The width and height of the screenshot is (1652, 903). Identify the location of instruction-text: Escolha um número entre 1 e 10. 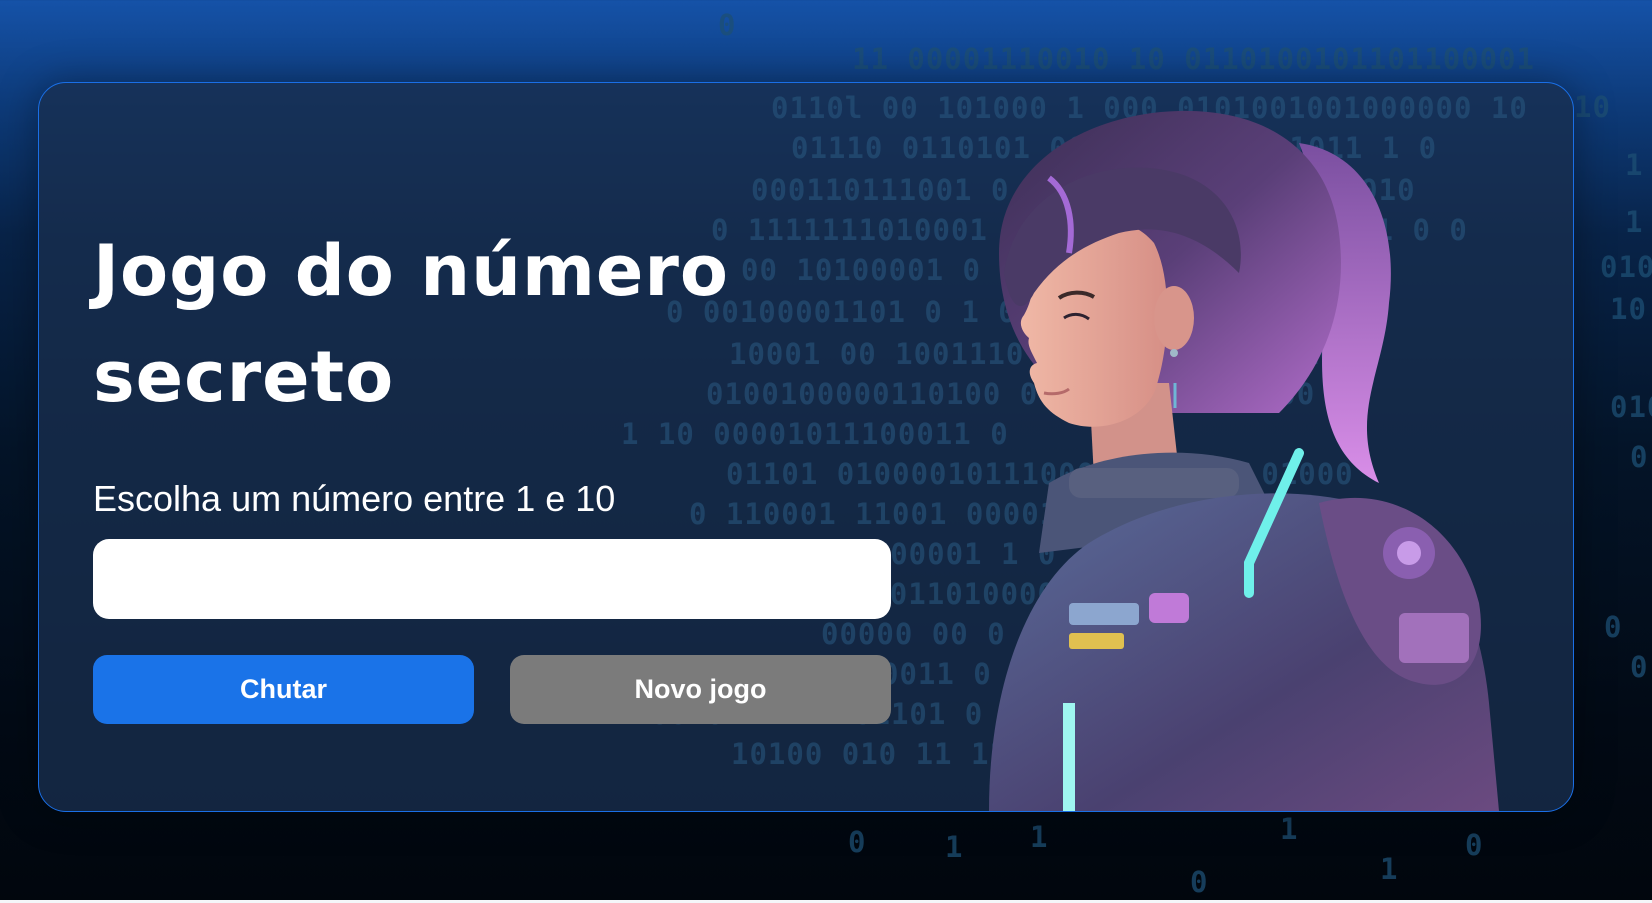
(354, 498).